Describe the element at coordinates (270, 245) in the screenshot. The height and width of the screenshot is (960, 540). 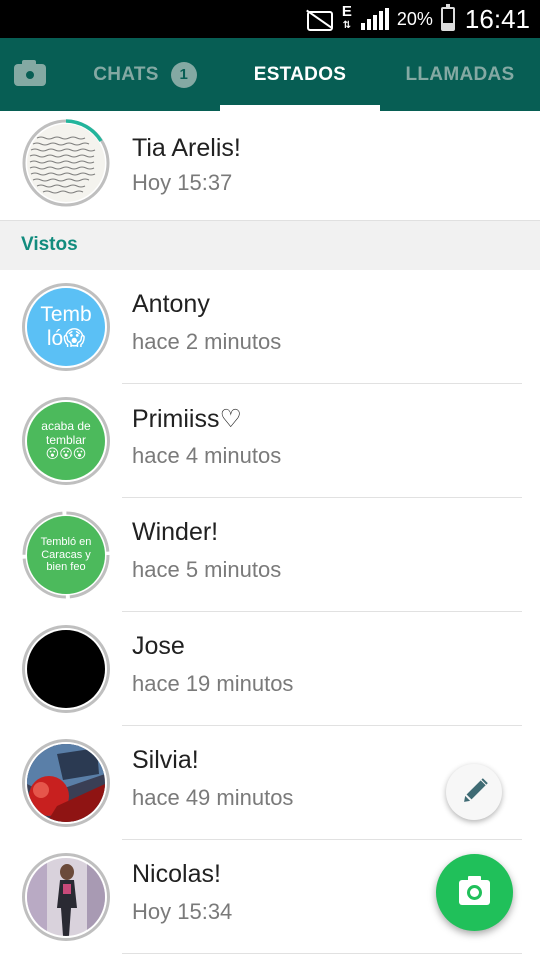
I see `section-header-viewed: Vistos` at that location.